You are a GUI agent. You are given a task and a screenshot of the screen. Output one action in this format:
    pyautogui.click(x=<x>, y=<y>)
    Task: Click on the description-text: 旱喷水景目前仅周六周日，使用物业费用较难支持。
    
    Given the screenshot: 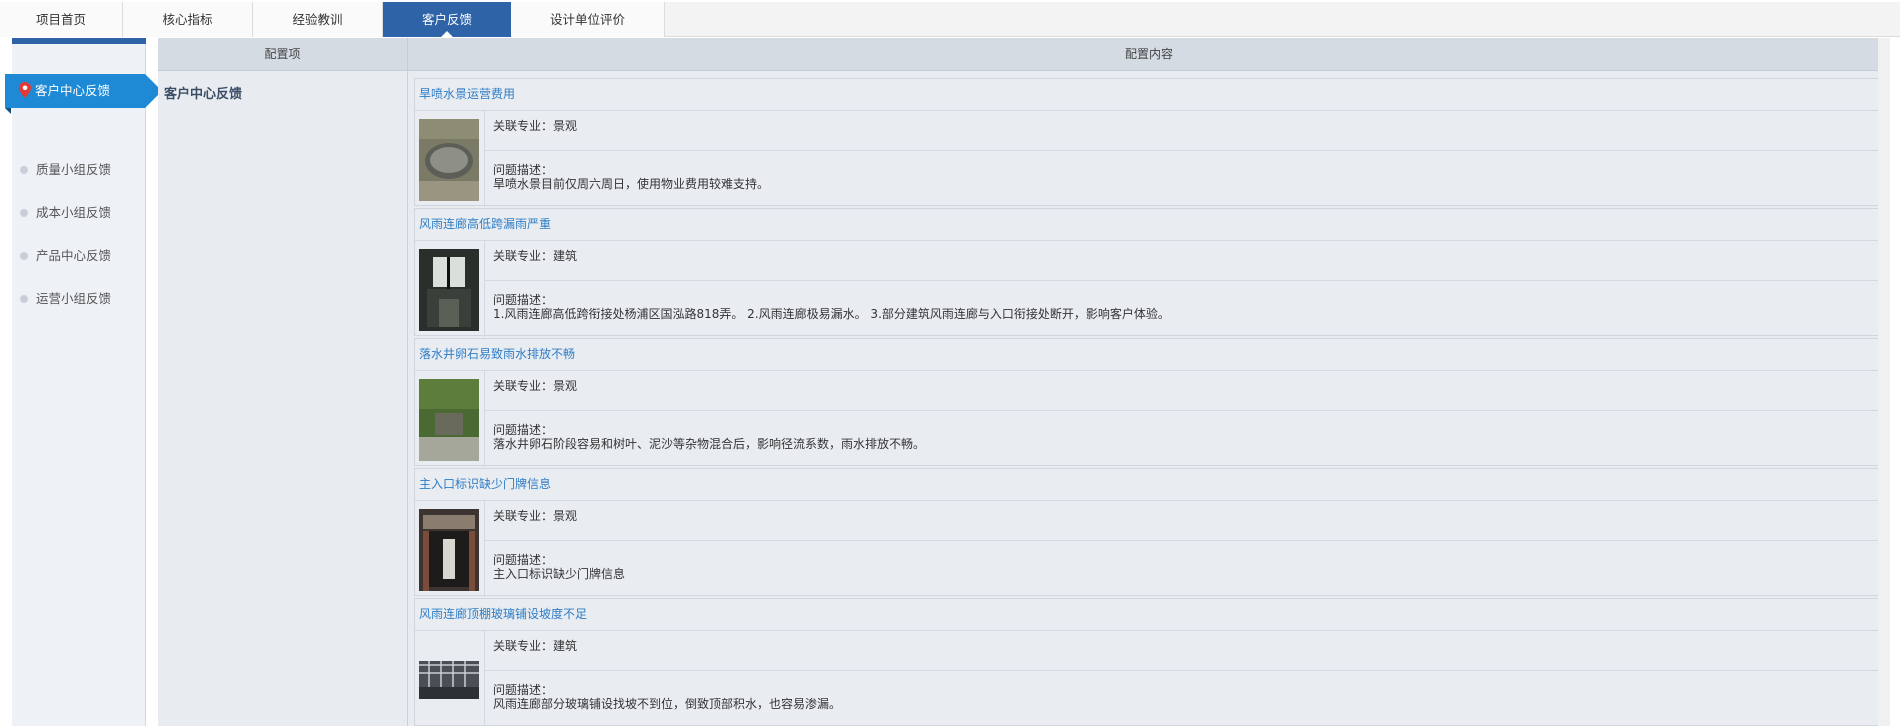 What is the action you would take?
    pyautogui.click(x=631, y=184)
    